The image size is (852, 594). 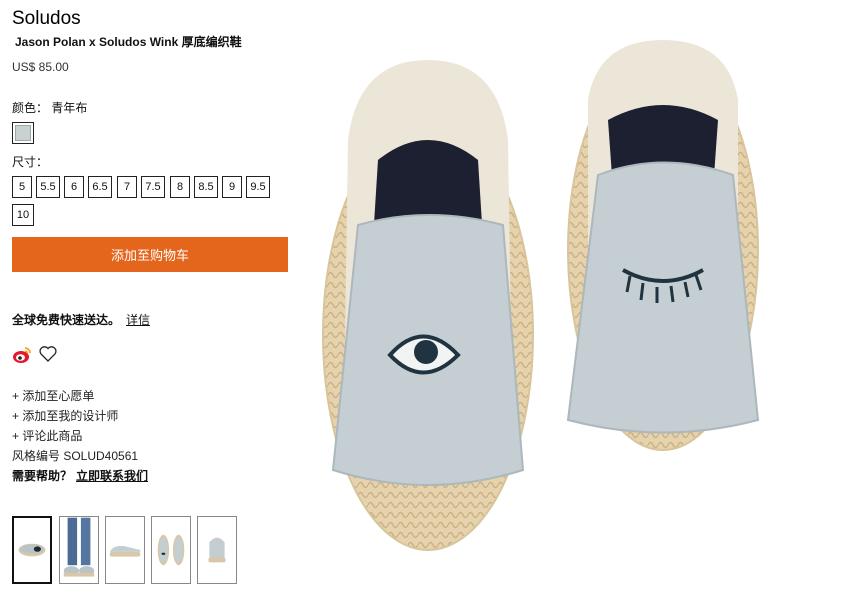 I want to click on style-number: 风格编号 SOLUD40561, so click(x=75, y=456).